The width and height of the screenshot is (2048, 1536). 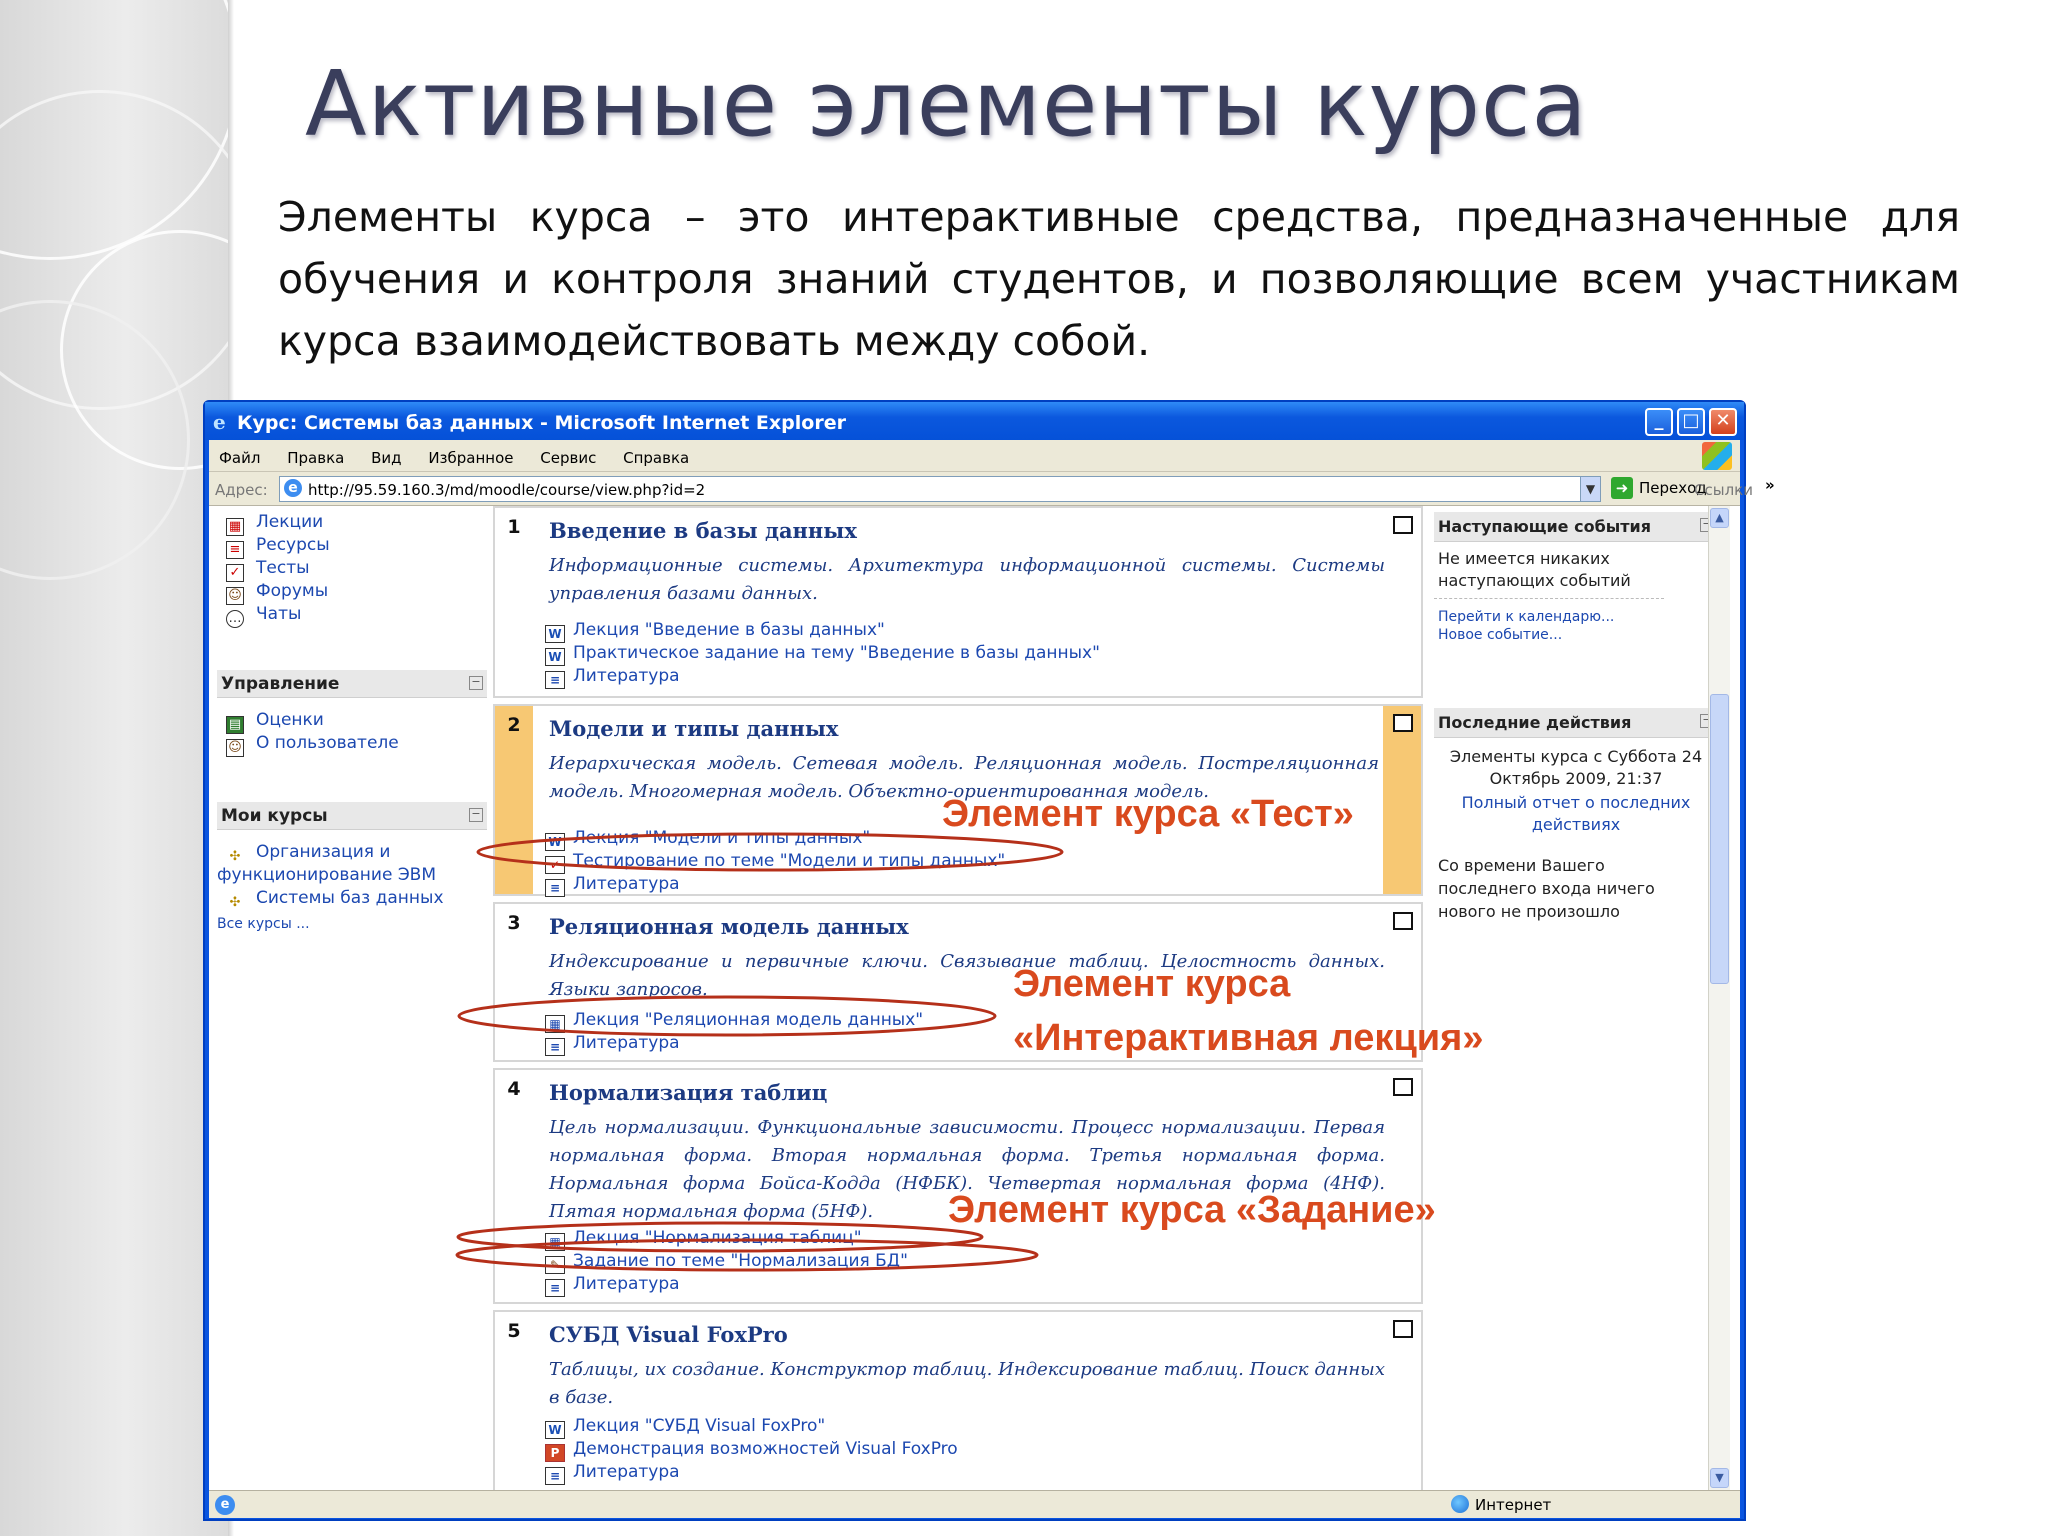 What do you see at coordinates (114, 768) in the screenshot?
I see `decorative-sidebar` at bounding box center [114, 768].